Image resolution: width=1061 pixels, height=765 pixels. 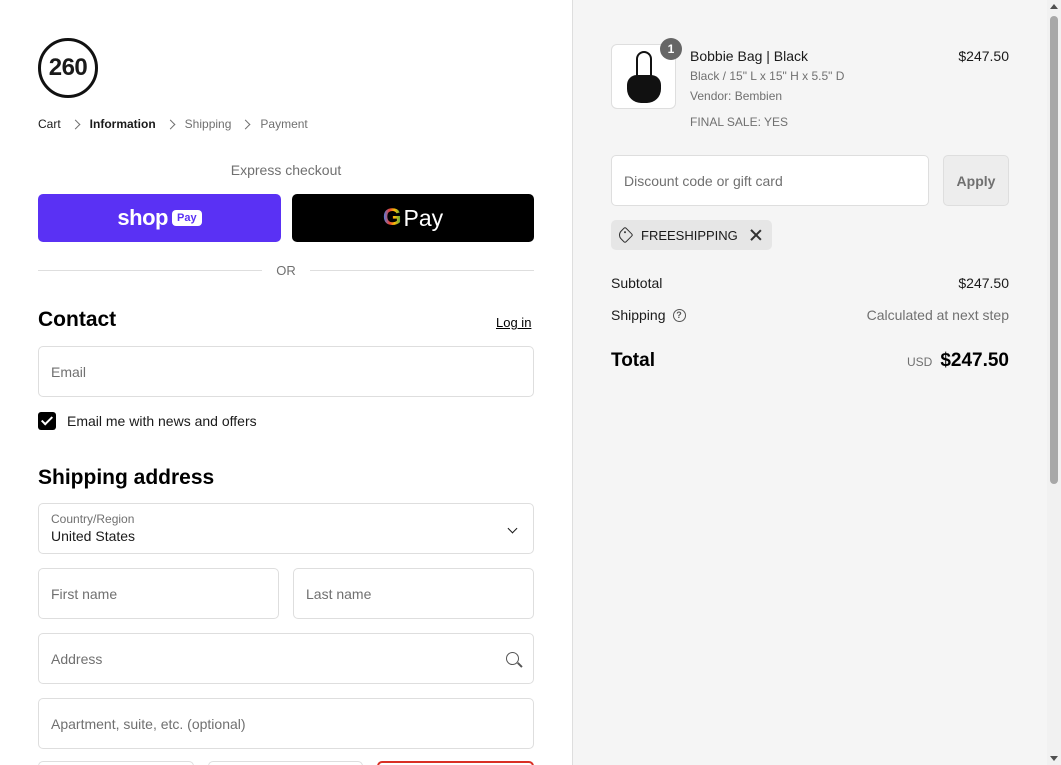 What do you see at coordinates (736, 96) in the screenshot?
I see `product-vendor: Vendor: Bembien` at bounding box center [736, 96].